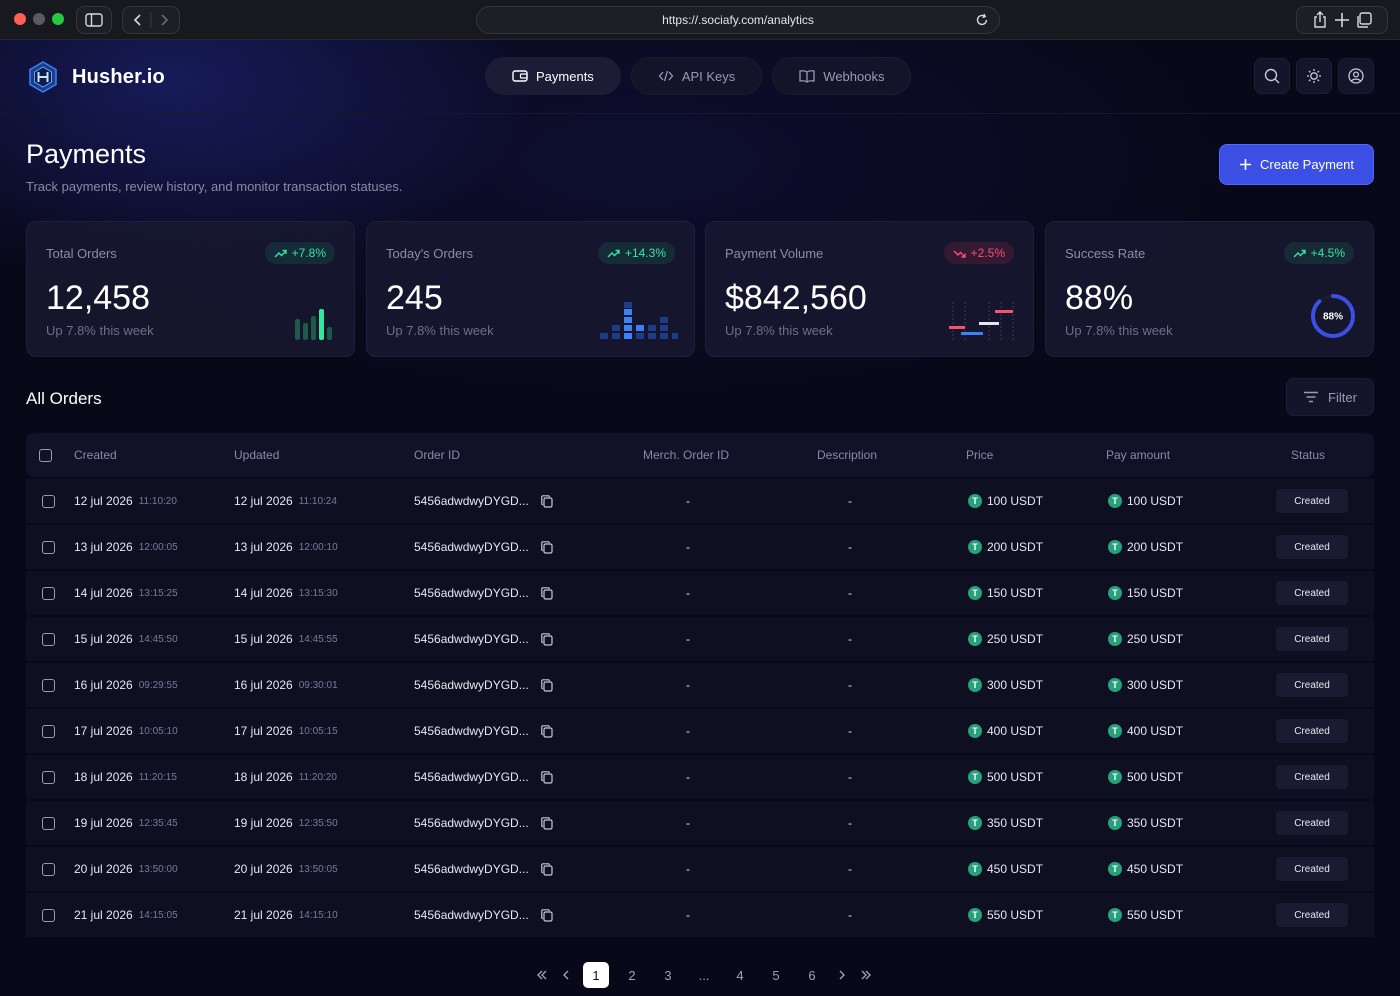  What do you see at coordinates (1272, 76) in the screenshot?
I see `search-button` at bounding box center [1272, 76].